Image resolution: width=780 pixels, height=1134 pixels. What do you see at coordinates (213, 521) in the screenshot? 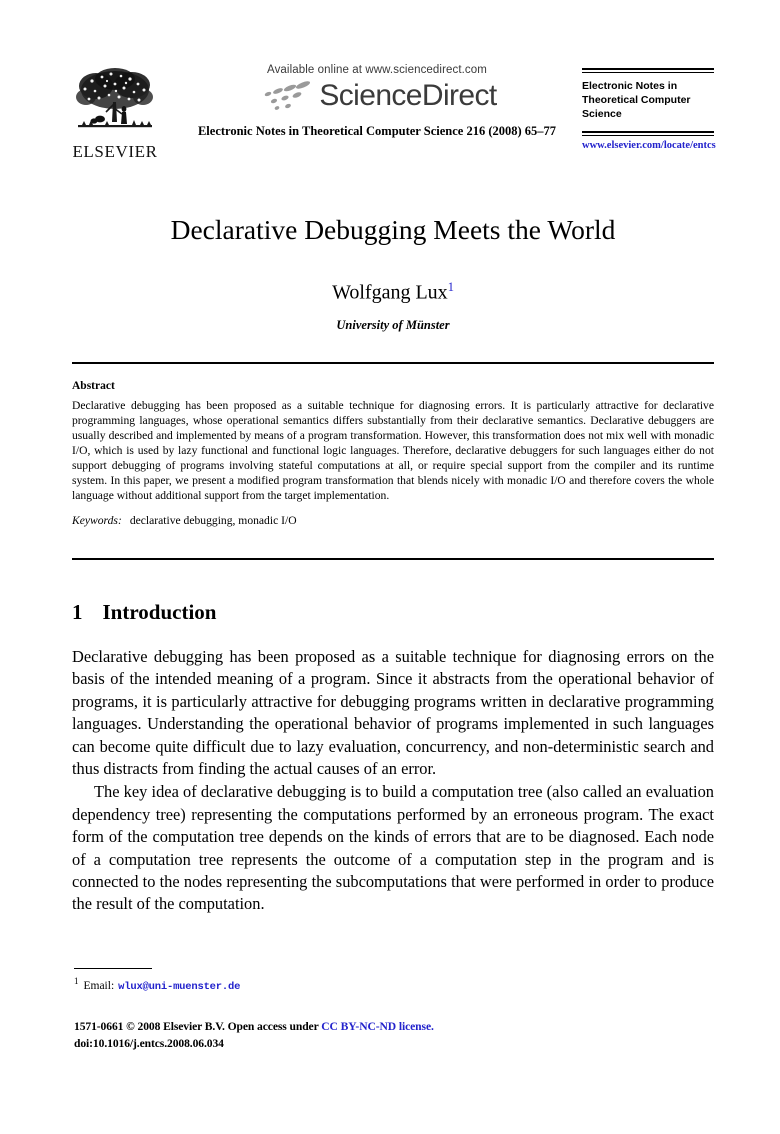
I see `keywords-value: declarative debugging, monadic I/O` at bounding box center [213, 521].